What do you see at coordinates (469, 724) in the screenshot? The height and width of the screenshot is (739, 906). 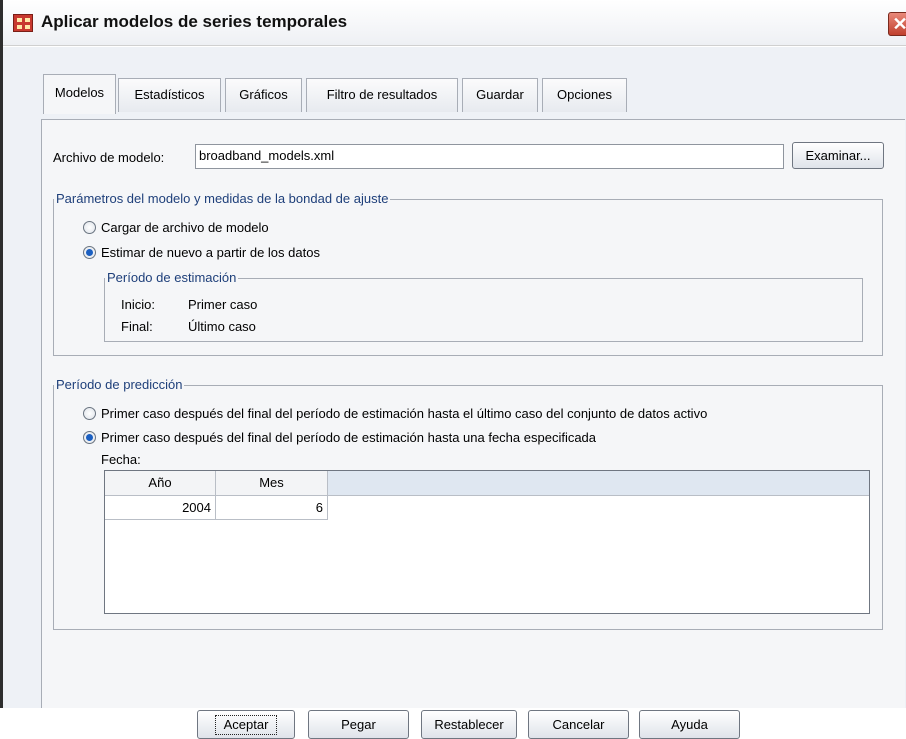 I see `reset-button: Restablecer` at bounding box center [469, 724].